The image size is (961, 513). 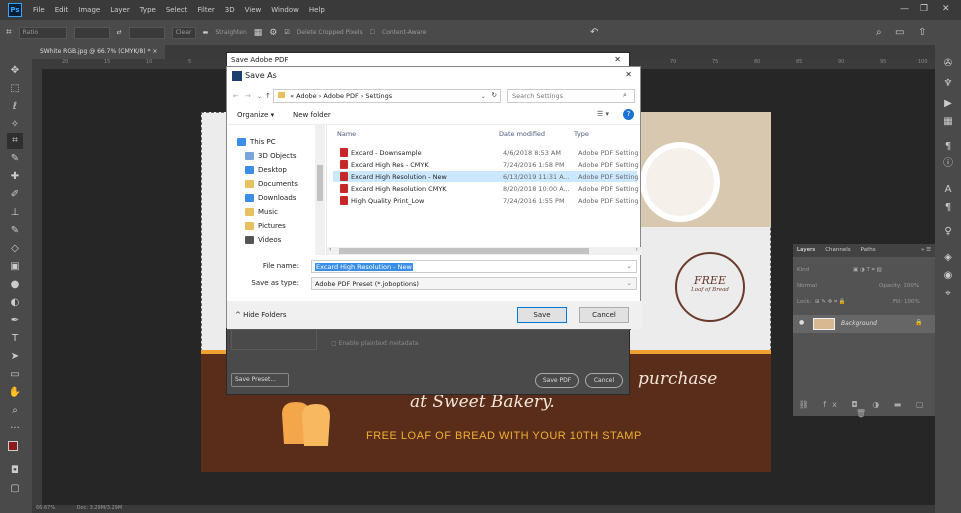 What do you see at coordinates (230, 32) in the screenshot?
I see `straighten-button: Straighten` at bounding box center [230, 32].